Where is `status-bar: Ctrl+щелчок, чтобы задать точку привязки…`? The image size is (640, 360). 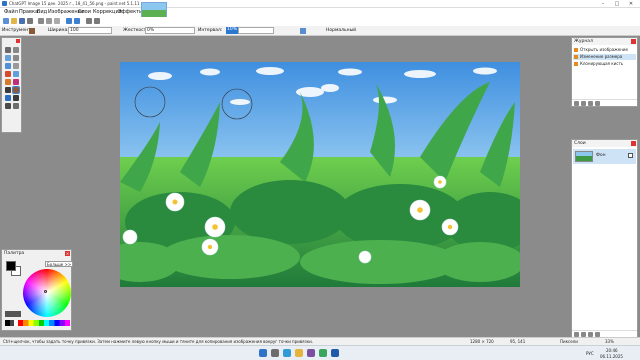 status-bar: Ctrl+щелчок, чтобы задать точку привязки… is located at coordinates (320, 341).